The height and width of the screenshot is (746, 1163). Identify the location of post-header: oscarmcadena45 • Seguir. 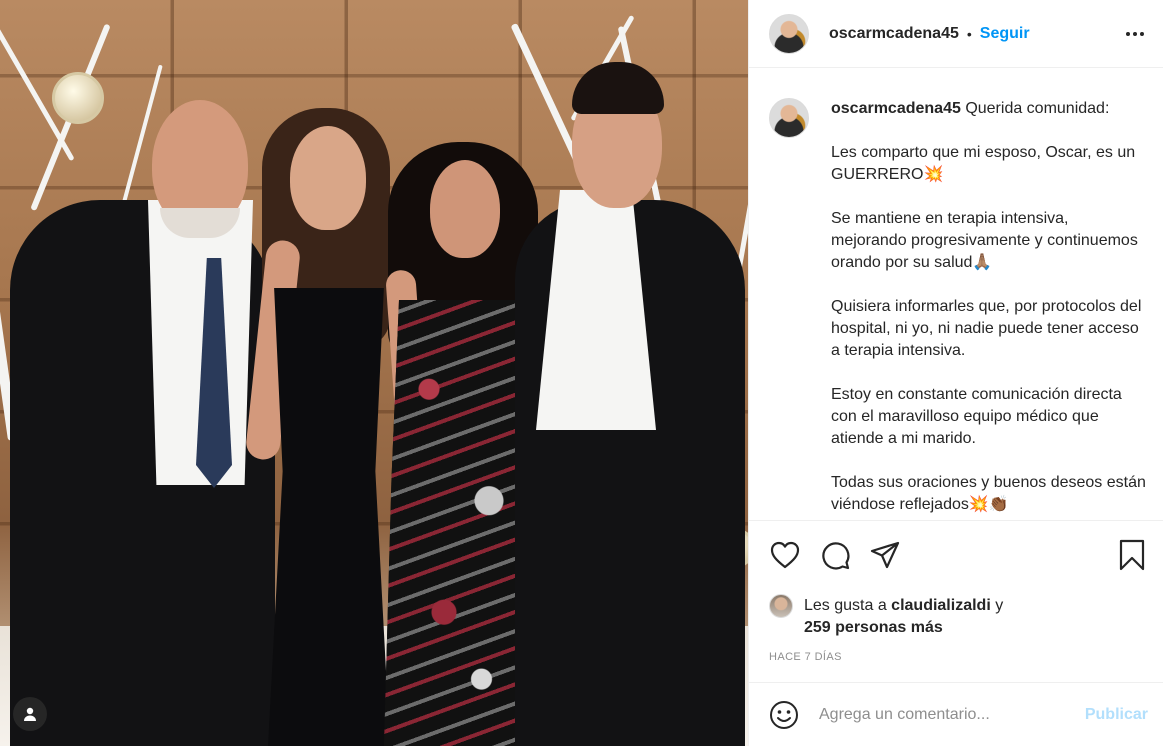
(956, 34).